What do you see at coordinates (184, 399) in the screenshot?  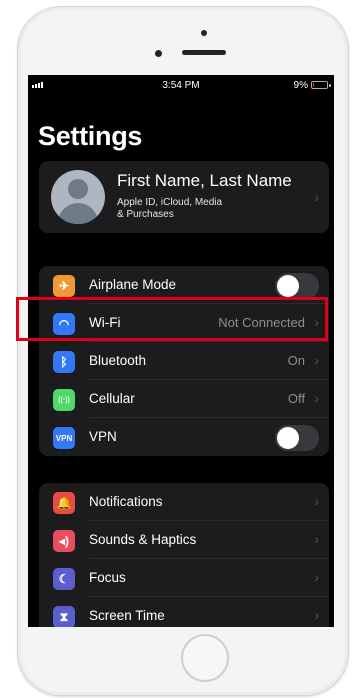 I see `settings-row-cellular: ((·)) Cellular Off ›` at bounding box center [184, 399].